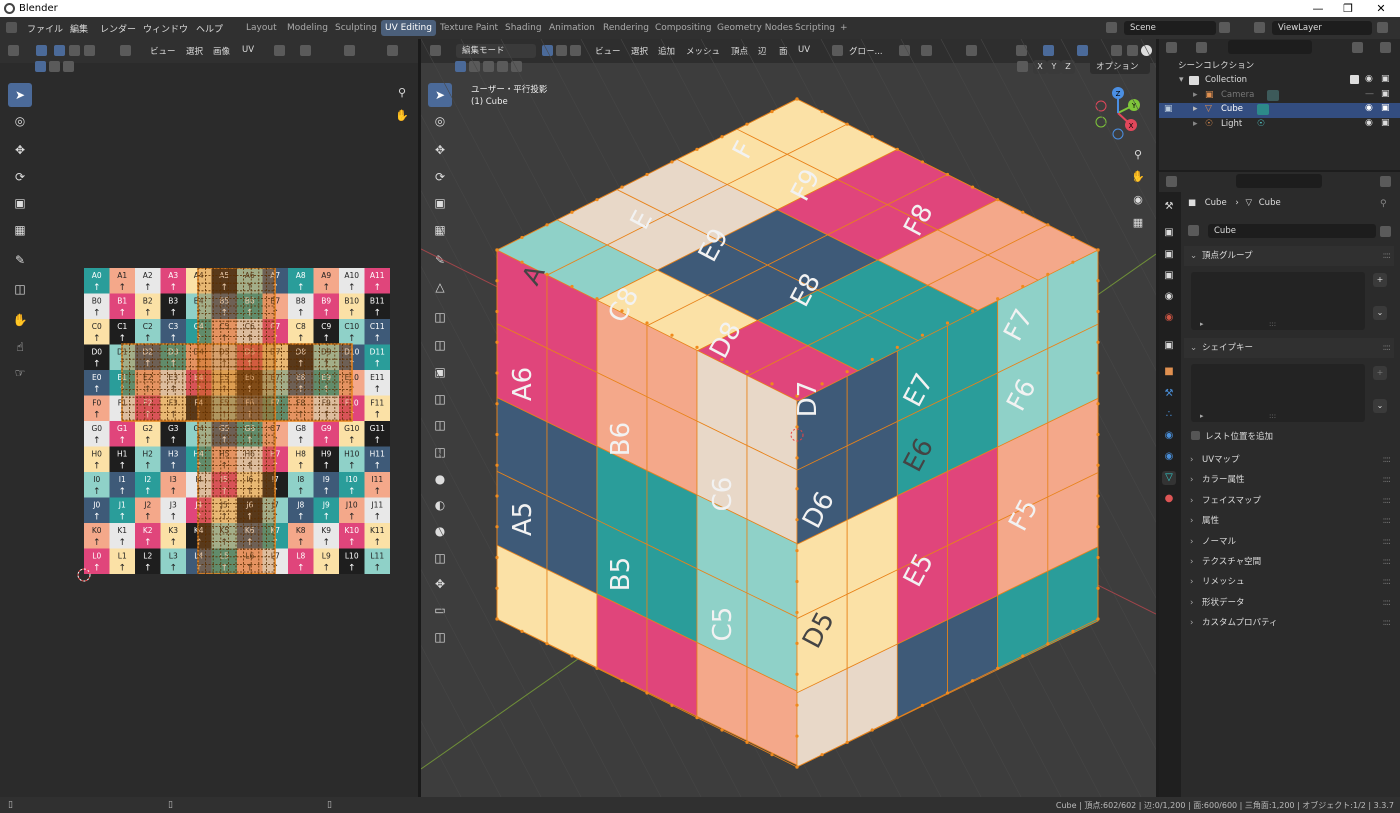 Image resolution: width=1400 pixels, height=813 pixels. Describe the element at coordinates (1318, 8) in the screenshot. I see `minimize-icon: —` at that location.